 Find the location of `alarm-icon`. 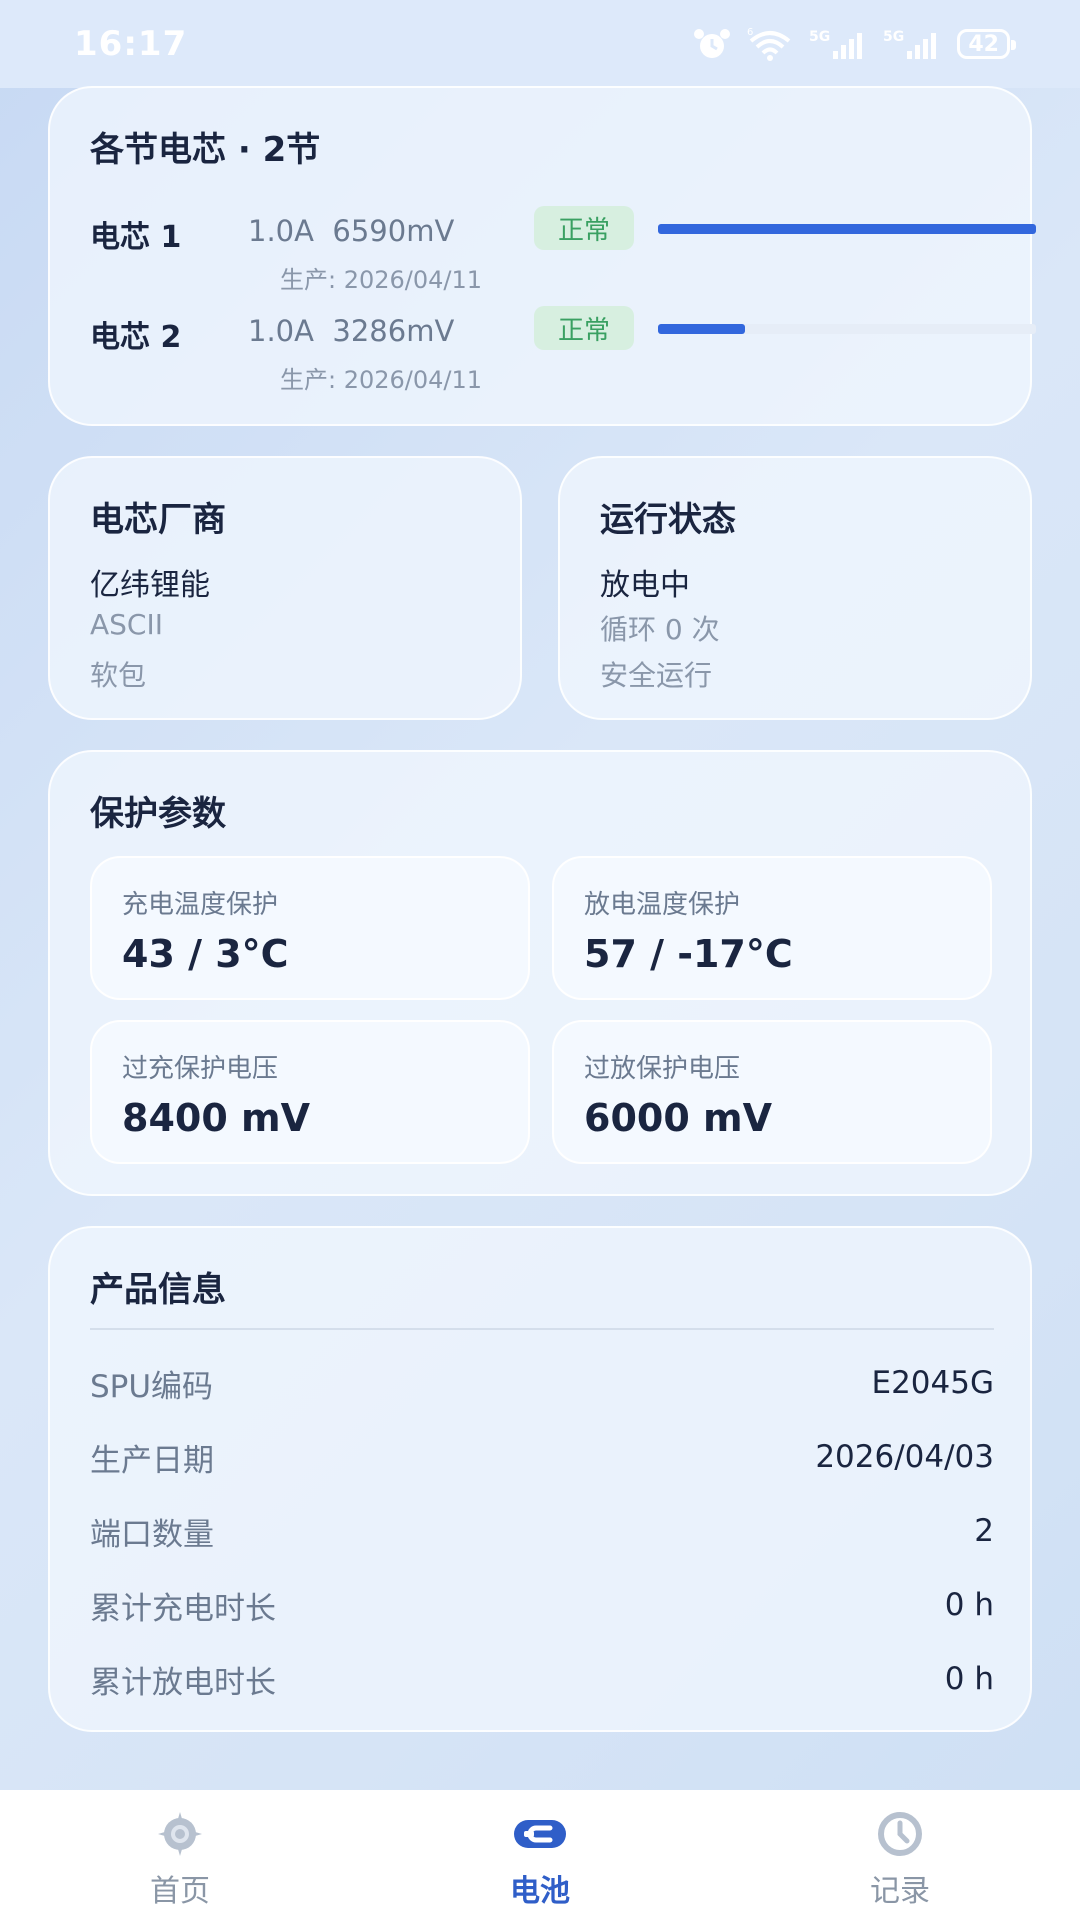

alarm-icon is located at coordinates (712, 44).